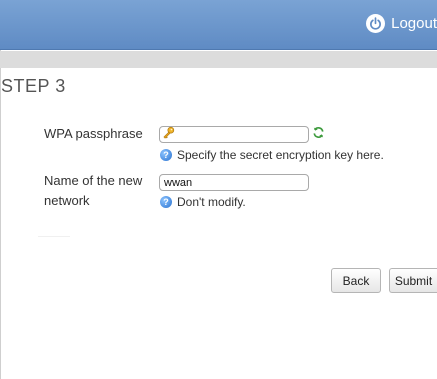 This screenshot has width=437, height=379. What do you see at coordinates (93, 180) in the screenshot?
I see `network-name-label-line1: Name of the new` at bounding box center [93, 180].